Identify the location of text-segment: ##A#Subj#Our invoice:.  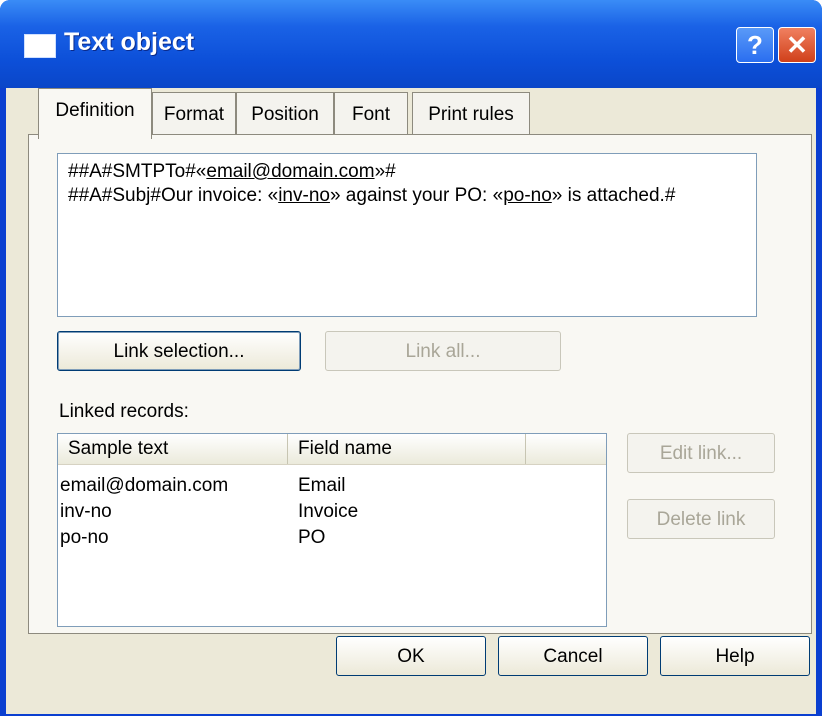
(168, 195).